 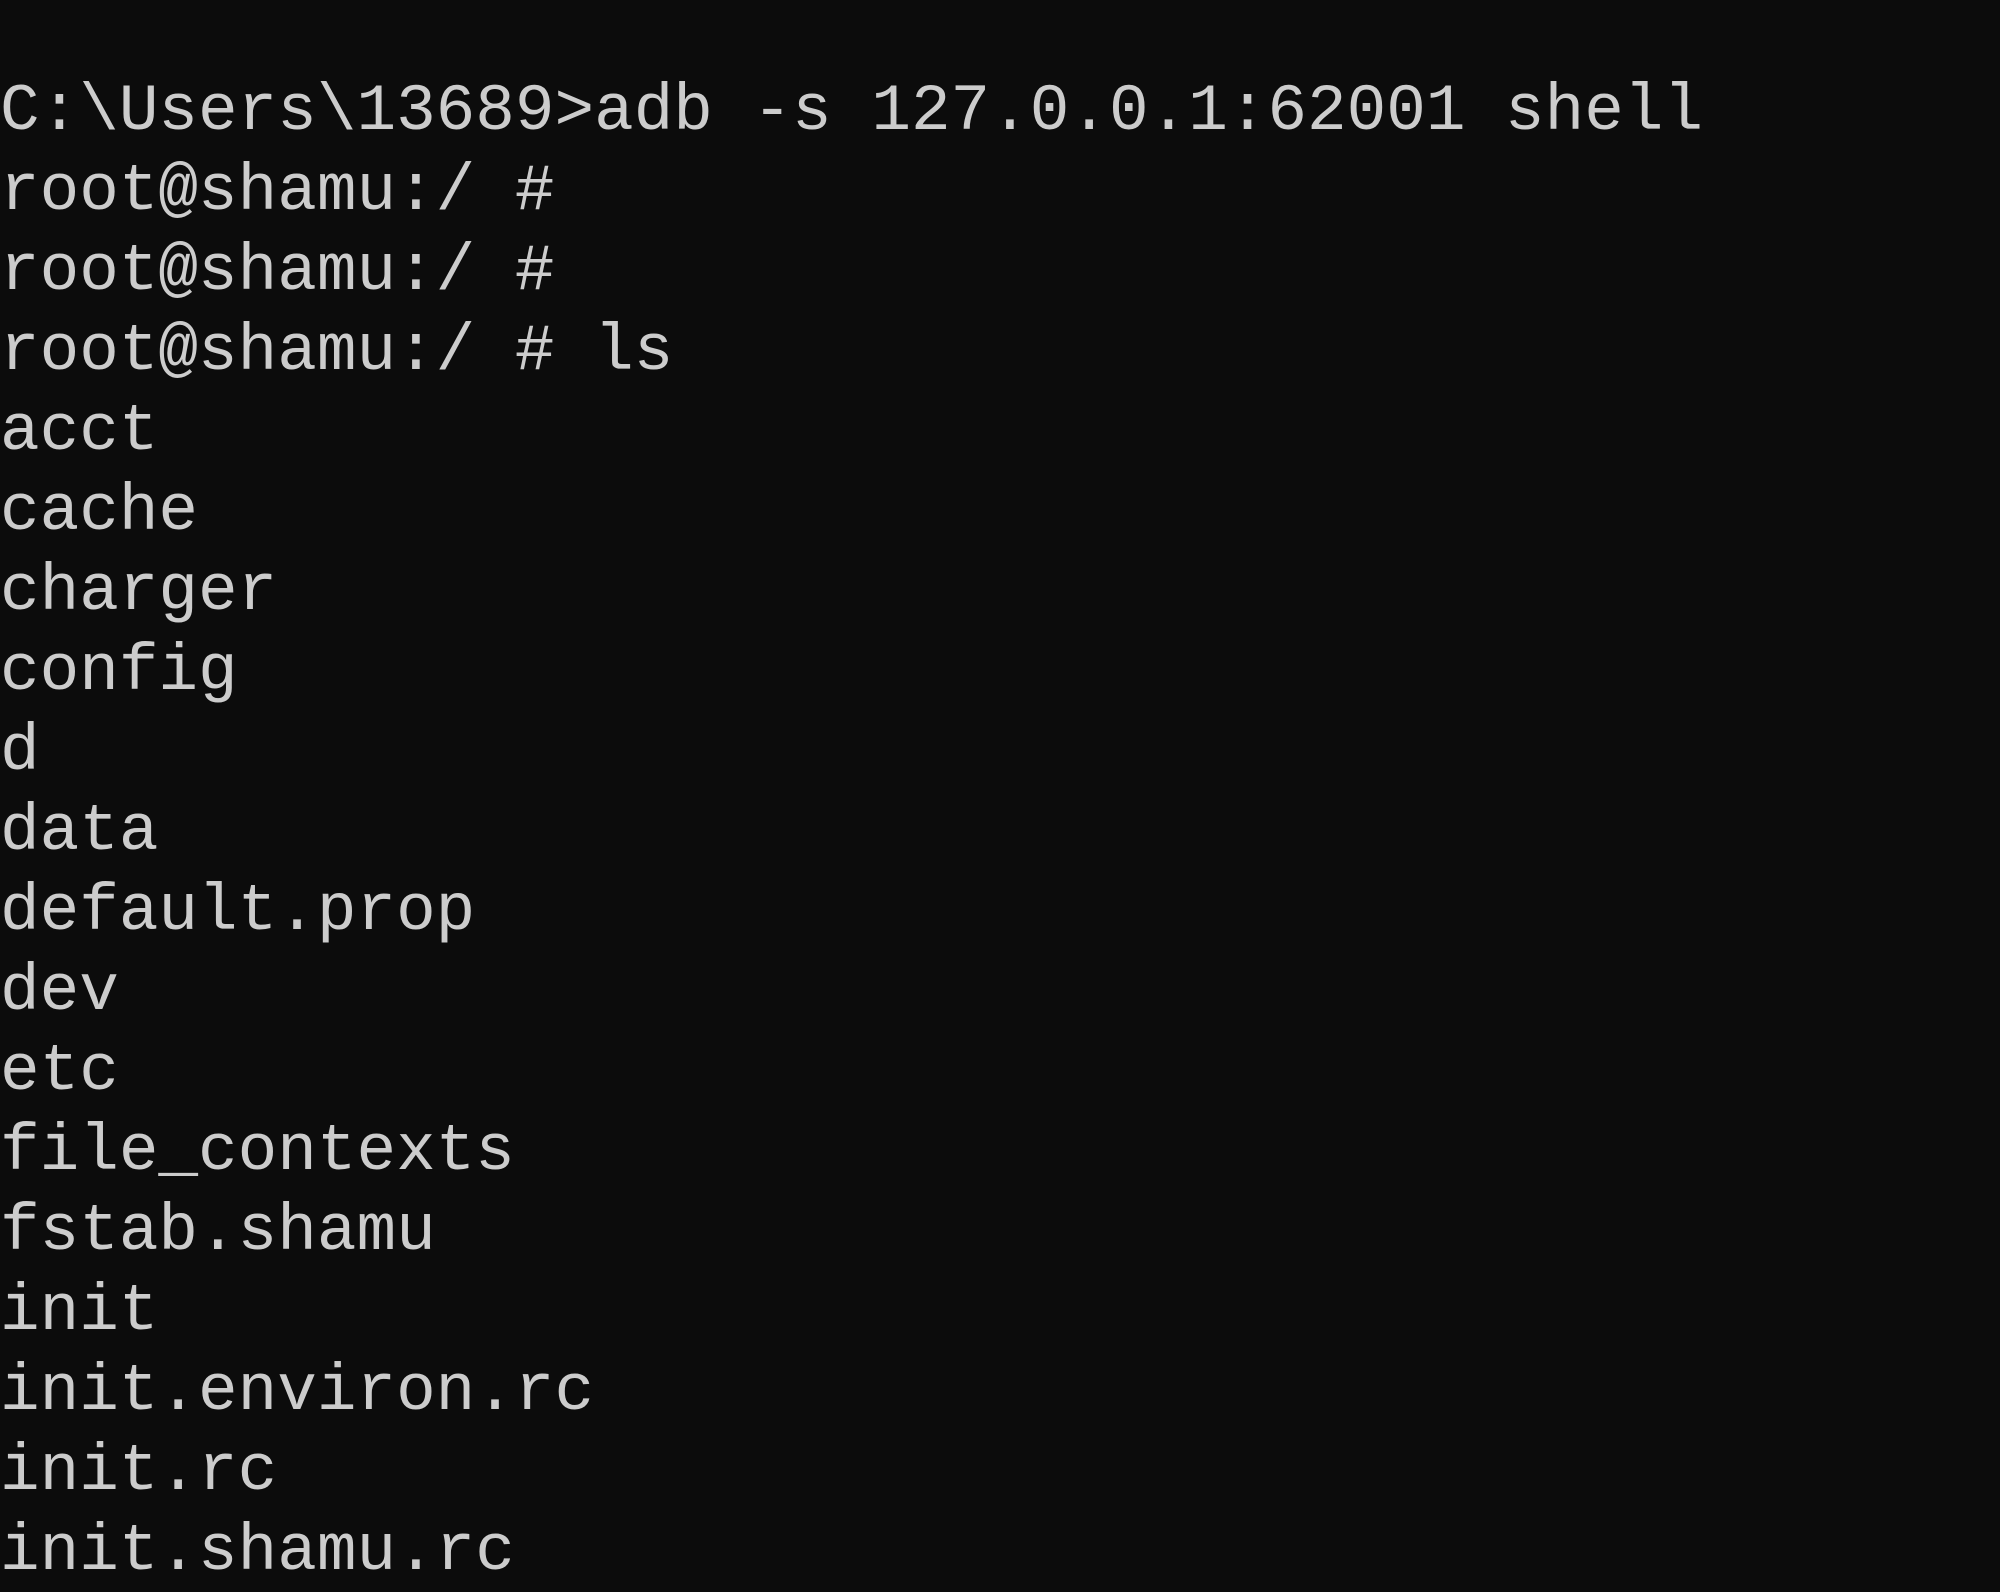 I want to click on shell-prompt-line: root@shamu:/ # ls, so click(x=337, y=351).